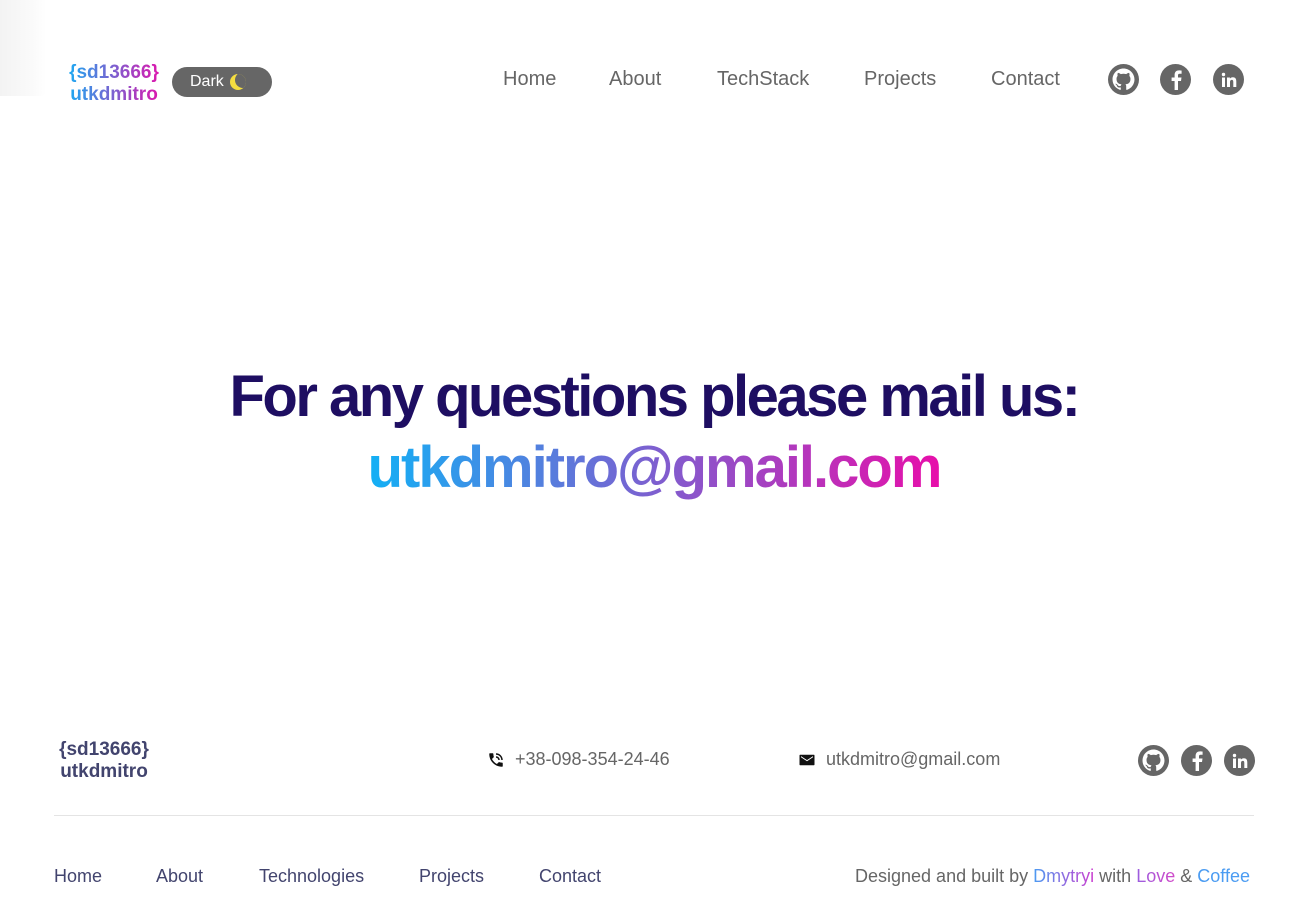 This screenshot has height=916, width=1308. What do you see at coordinates (635, 79) in the screenshot?
I see `nav-about: About` at bounding box center [635, 79].